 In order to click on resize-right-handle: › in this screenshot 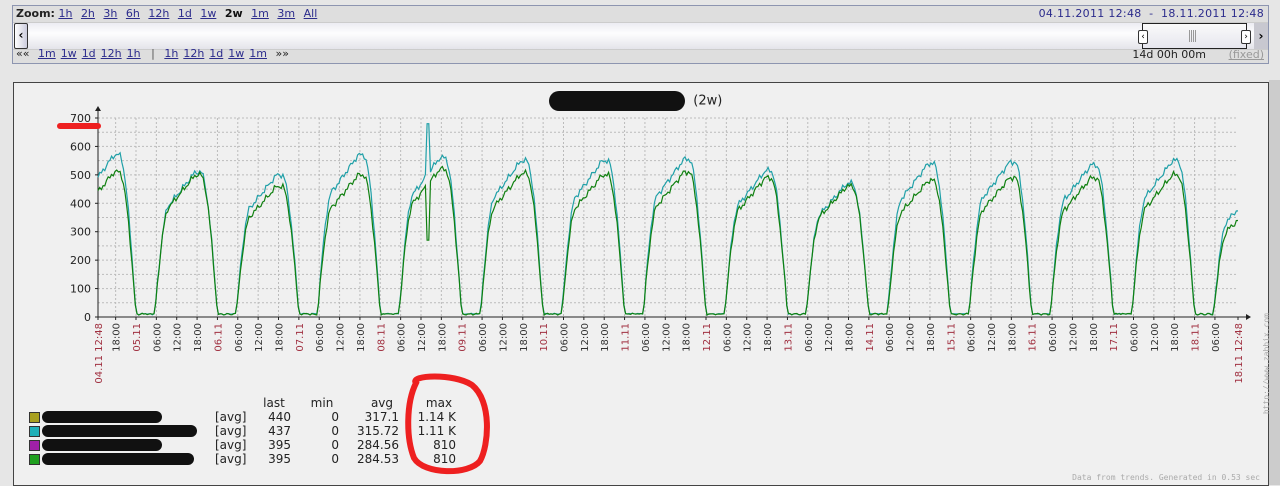, I will do `click(1246, 37)`.